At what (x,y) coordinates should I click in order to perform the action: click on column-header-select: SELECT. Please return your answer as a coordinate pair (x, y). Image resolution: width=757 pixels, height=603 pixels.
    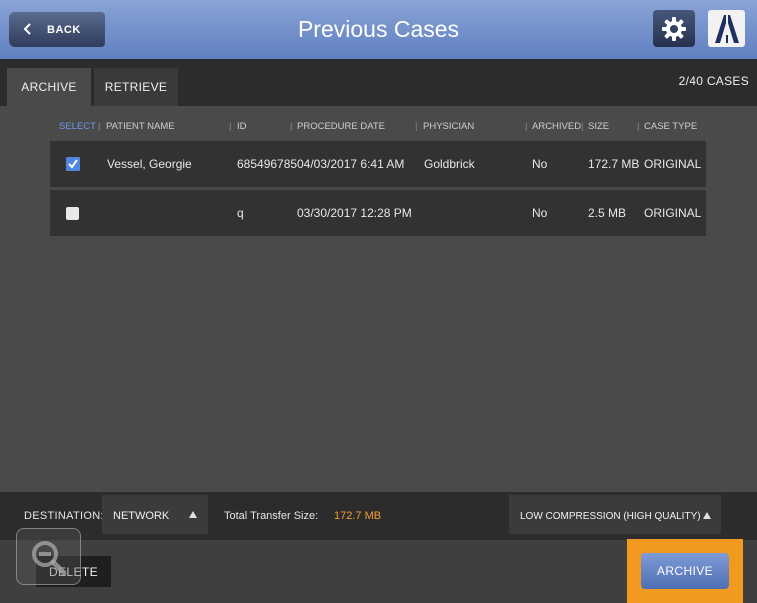
    Looking at the image, I should click on (77, 126).